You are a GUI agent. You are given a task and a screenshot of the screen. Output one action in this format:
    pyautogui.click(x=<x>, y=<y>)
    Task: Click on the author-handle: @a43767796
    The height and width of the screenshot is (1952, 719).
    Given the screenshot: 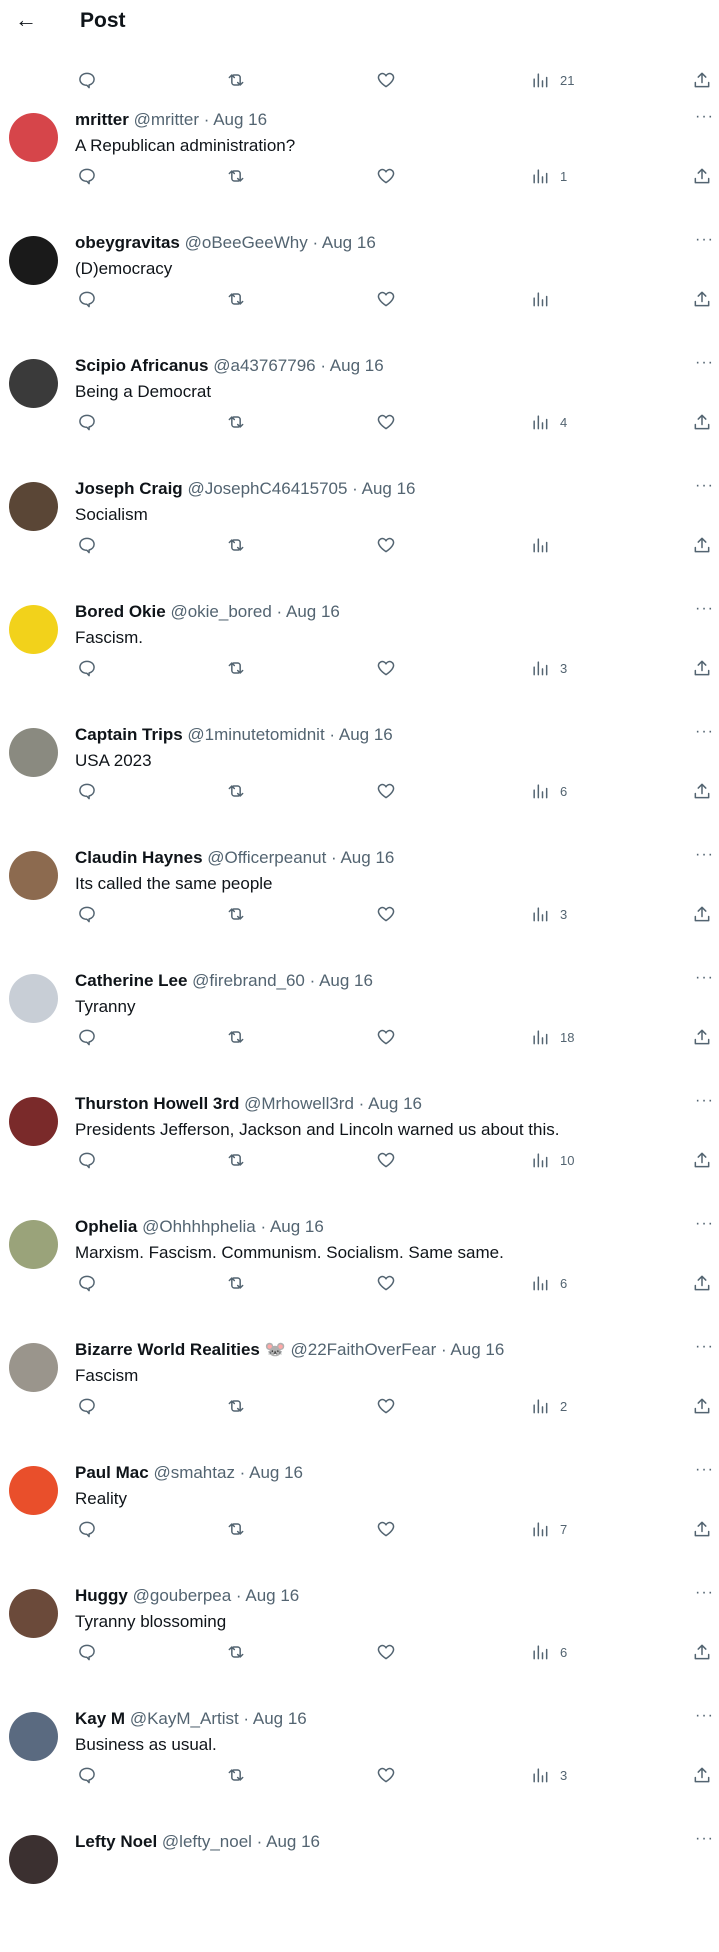 What is the action you would take?
    pyautogui.click(x=264, y=365)
    